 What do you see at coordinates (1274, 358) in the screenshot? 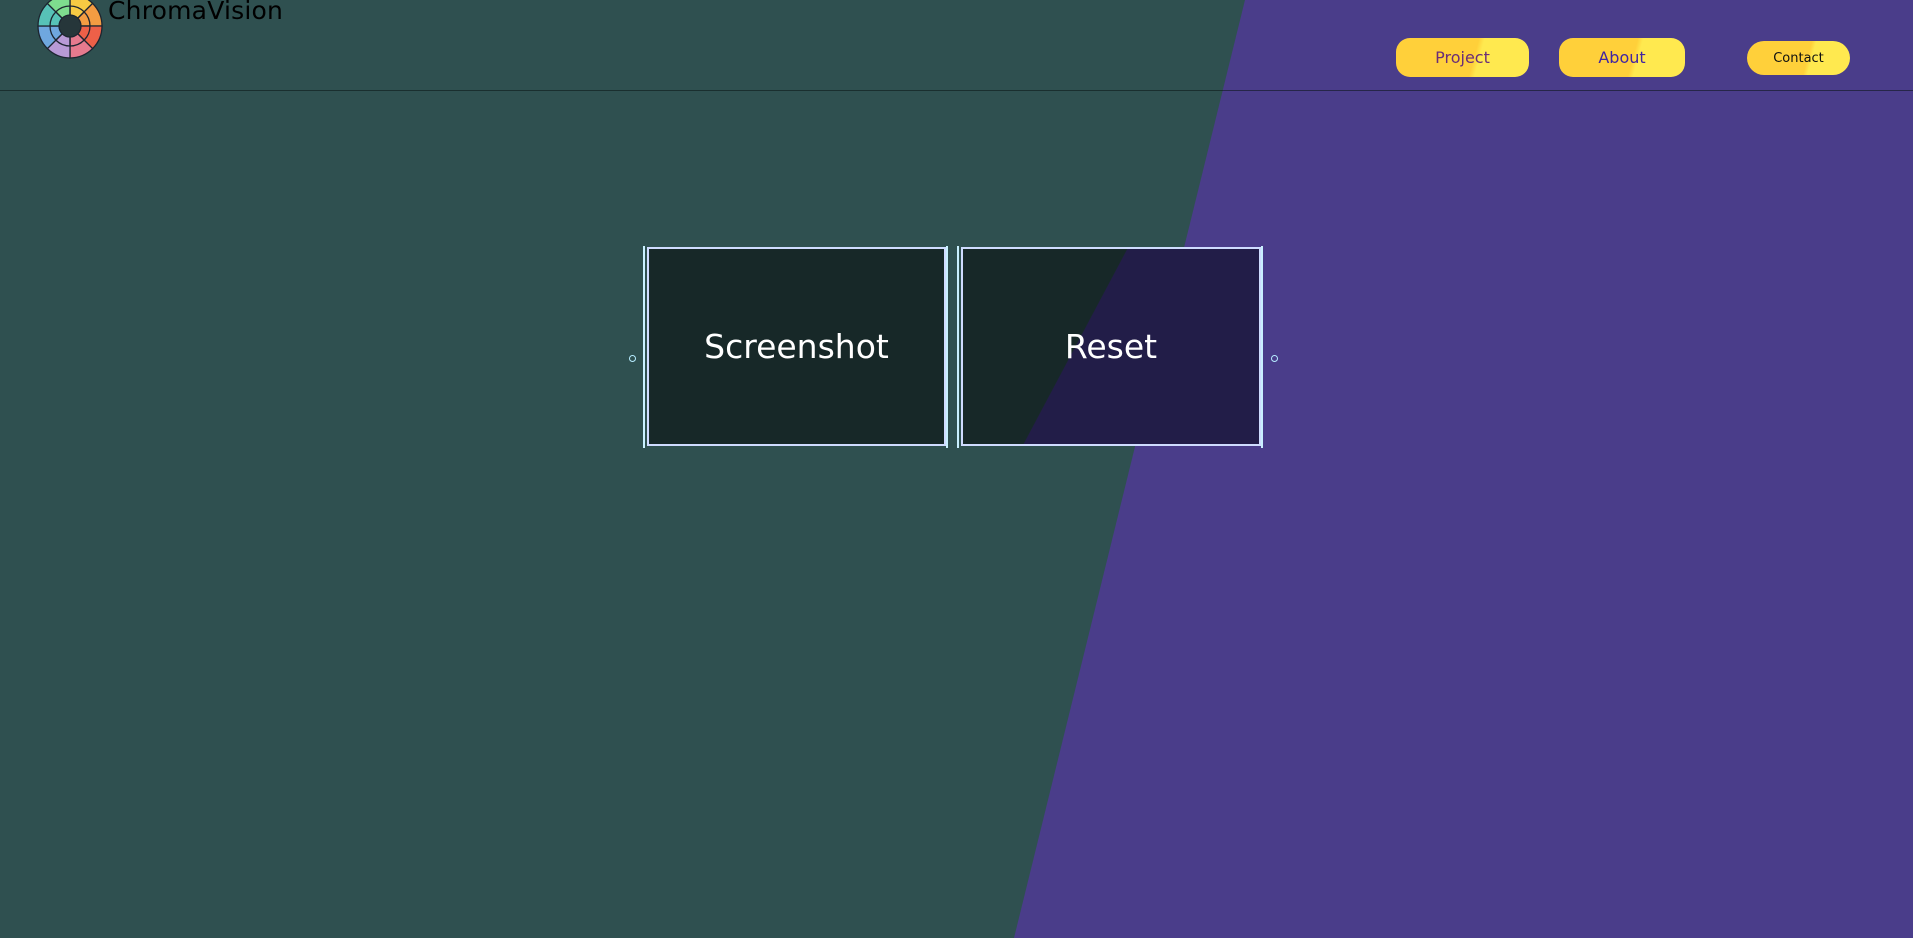
I see `right-selection-handle-icon` at bounding box center [1274, 358].